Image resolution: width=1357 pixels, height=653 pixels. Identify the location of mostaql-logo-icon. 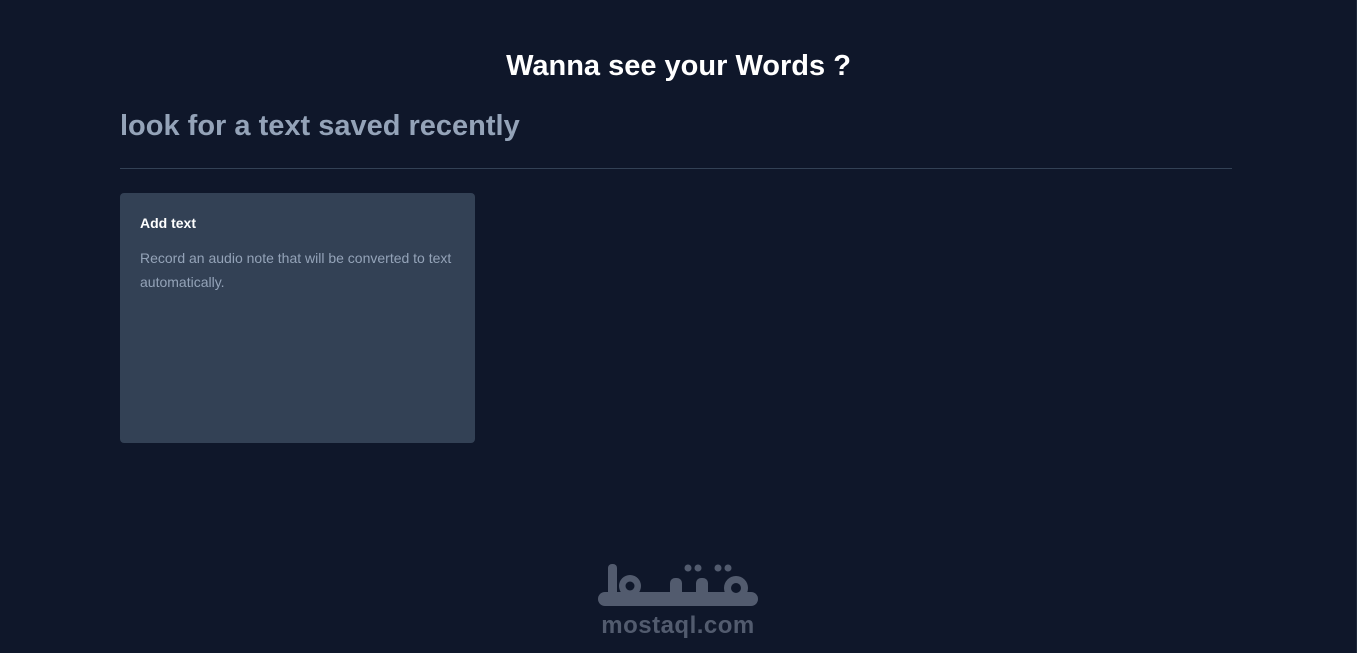
(678, 585).